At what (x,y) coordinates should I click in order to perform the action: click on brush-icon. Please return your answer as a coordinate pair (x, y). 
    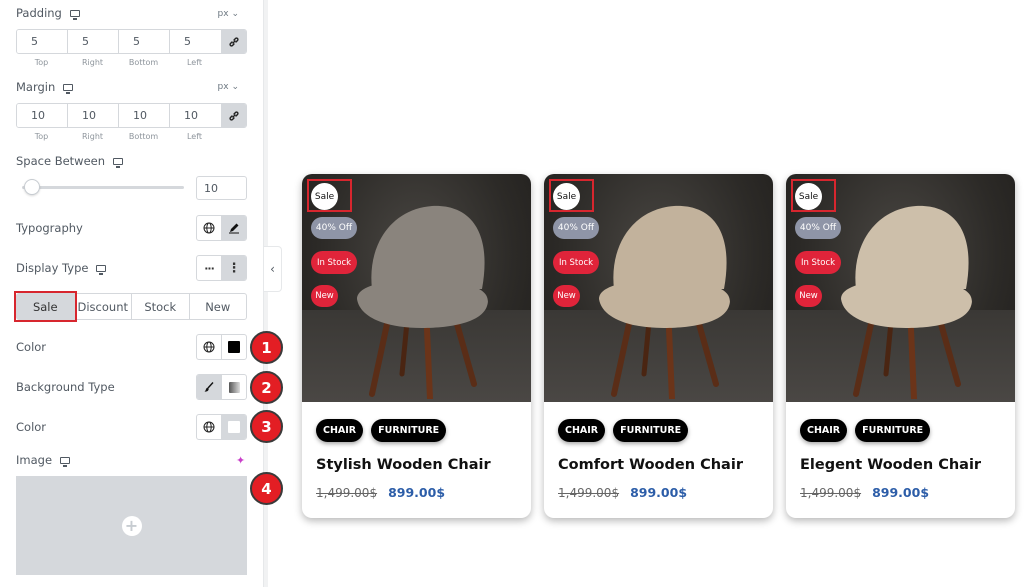
    Looking at the image, I should click on (209, 387).